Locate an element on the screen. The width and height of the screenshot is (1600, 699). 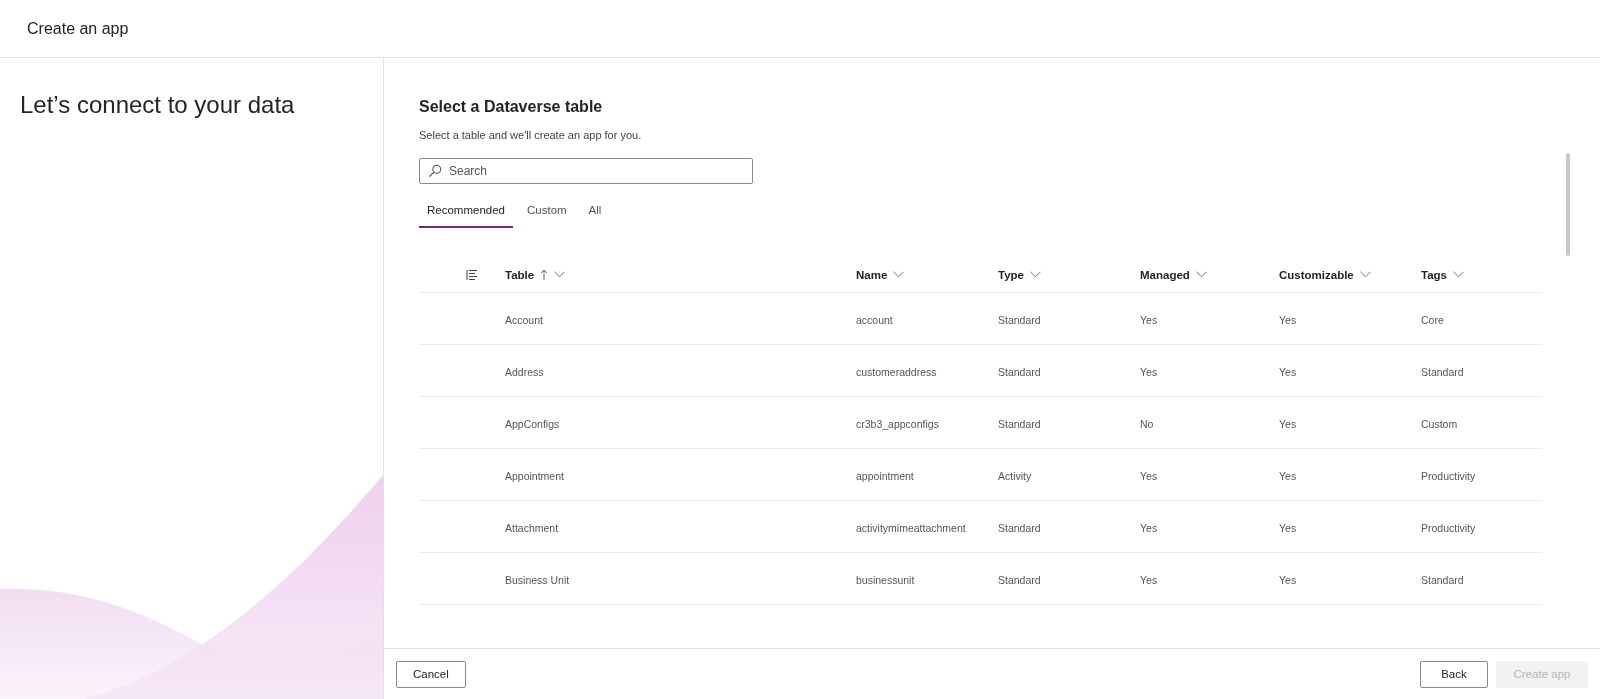
table-cell: customeraddress is located at coordinates (896, 371).